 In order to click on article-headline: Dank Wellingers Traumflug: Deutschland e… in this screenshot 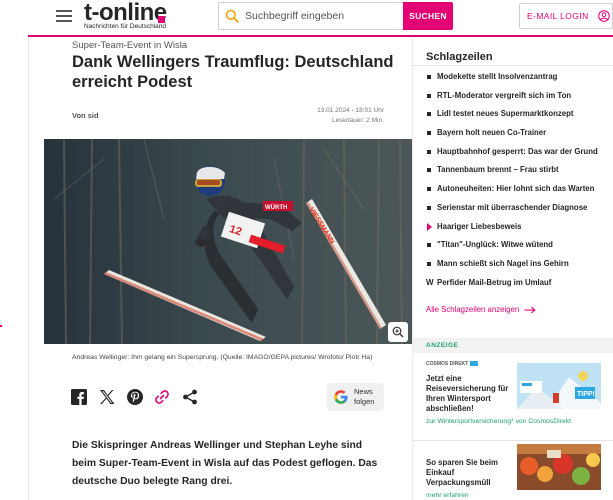, I will do `click(233, 72)`.